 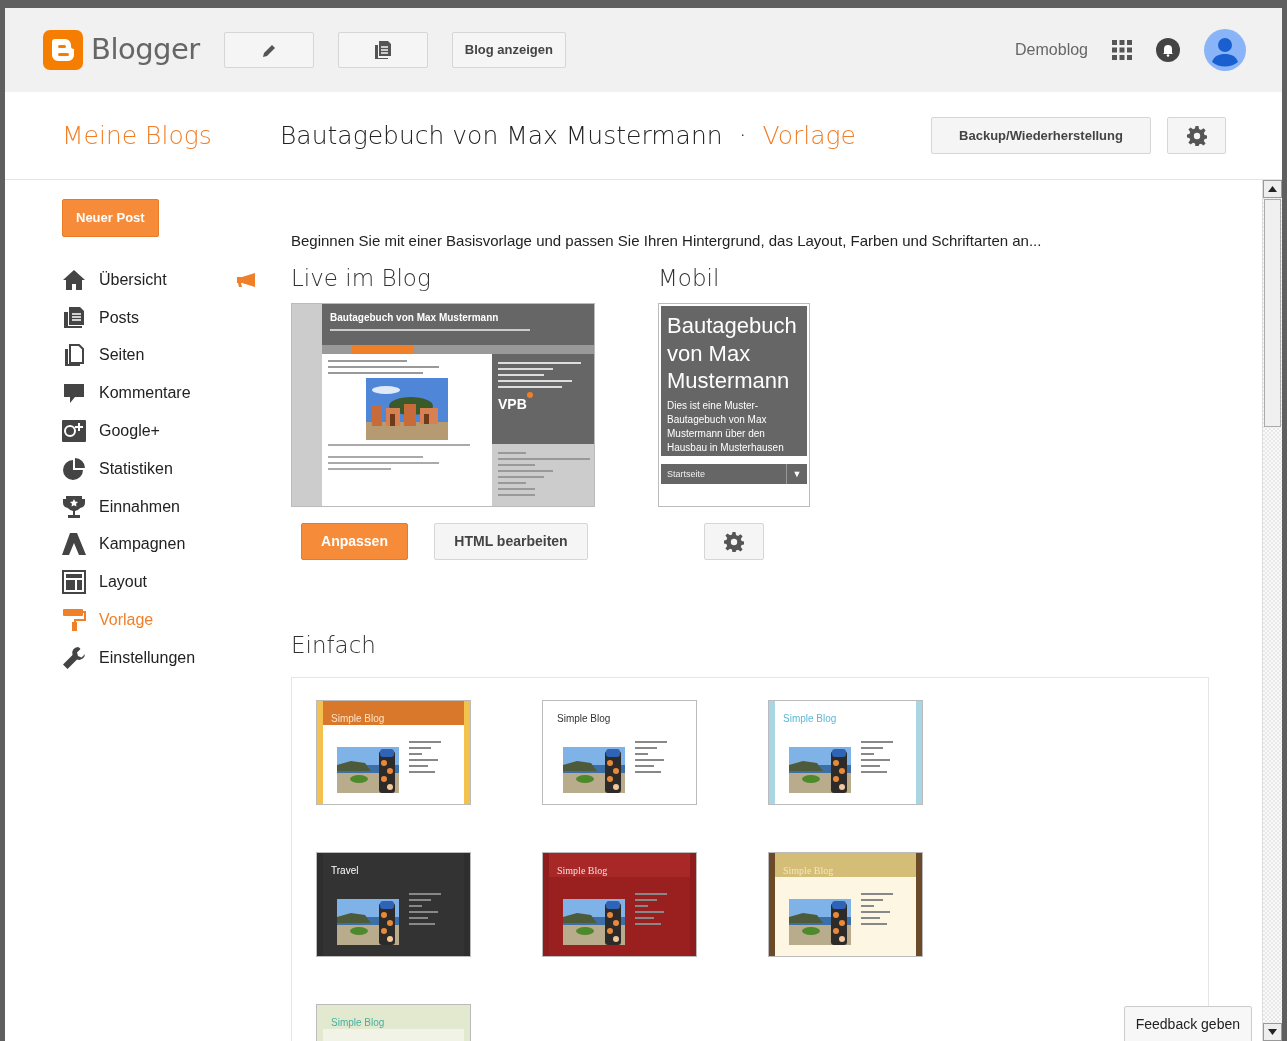 I want to click on scroll-down-arrow-icon, so click(x=1272, y=1032).